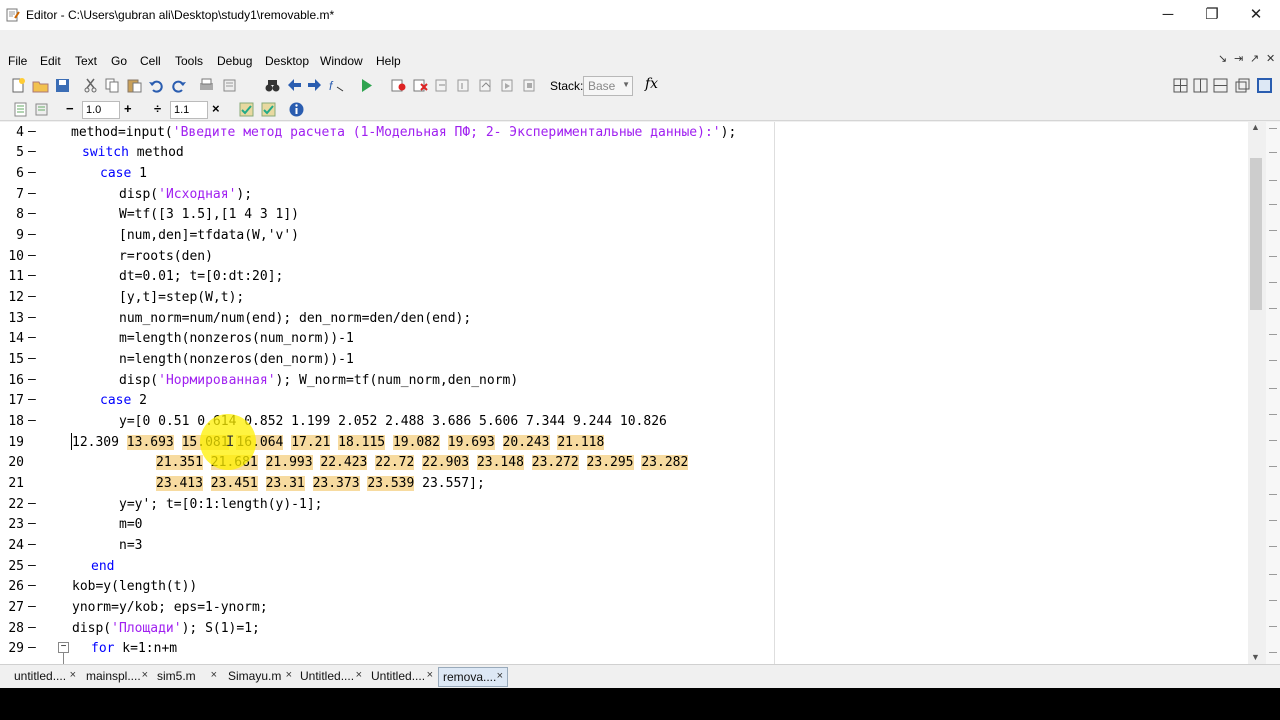 The image size is (1280, 720). I want to click on scroll-up-icon: ▲, so click(1255, 127).